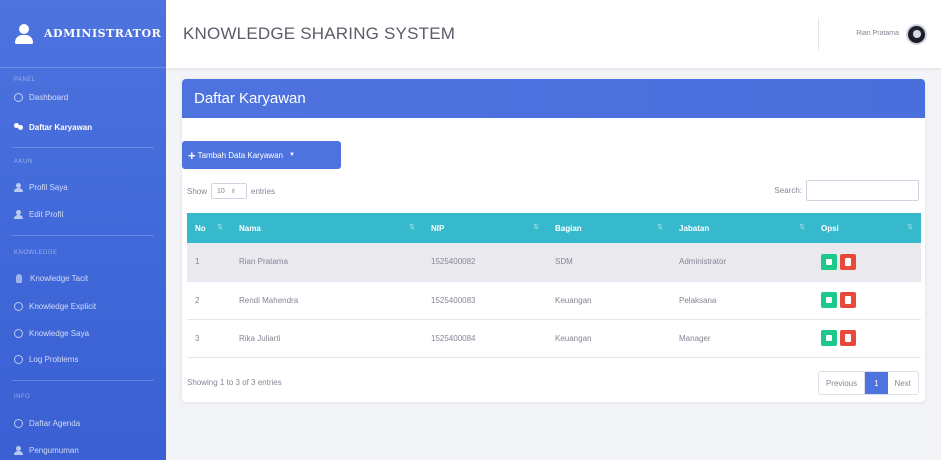 Image resolution: width=941 pixels, height=460 pixels. Describe the element at coordinates (197, 191) in the screenshot. I see `show-label: Show` at that location.